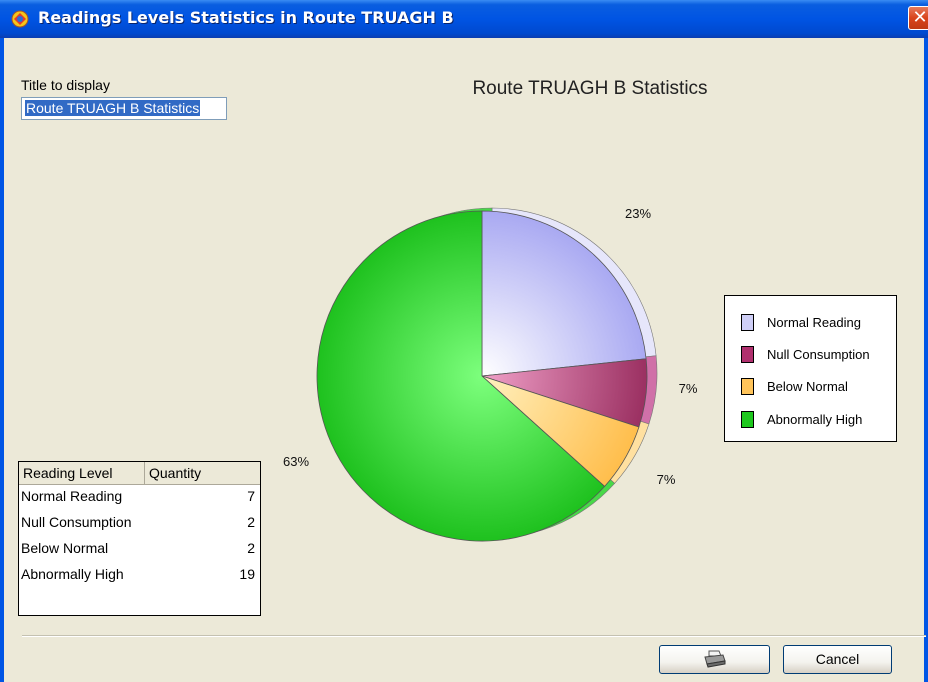  Describe the element at coordinates (202, 473) in the screenshot. I see `column-header-quantity: Quantity` at that location.